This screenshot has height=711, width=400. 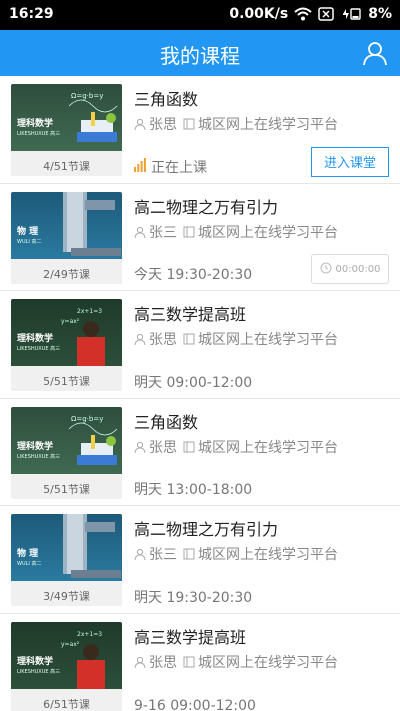 I want to click on course-thumbnail: 物 理 WULI 高二 2/49节课, so click(x=66, y=237).